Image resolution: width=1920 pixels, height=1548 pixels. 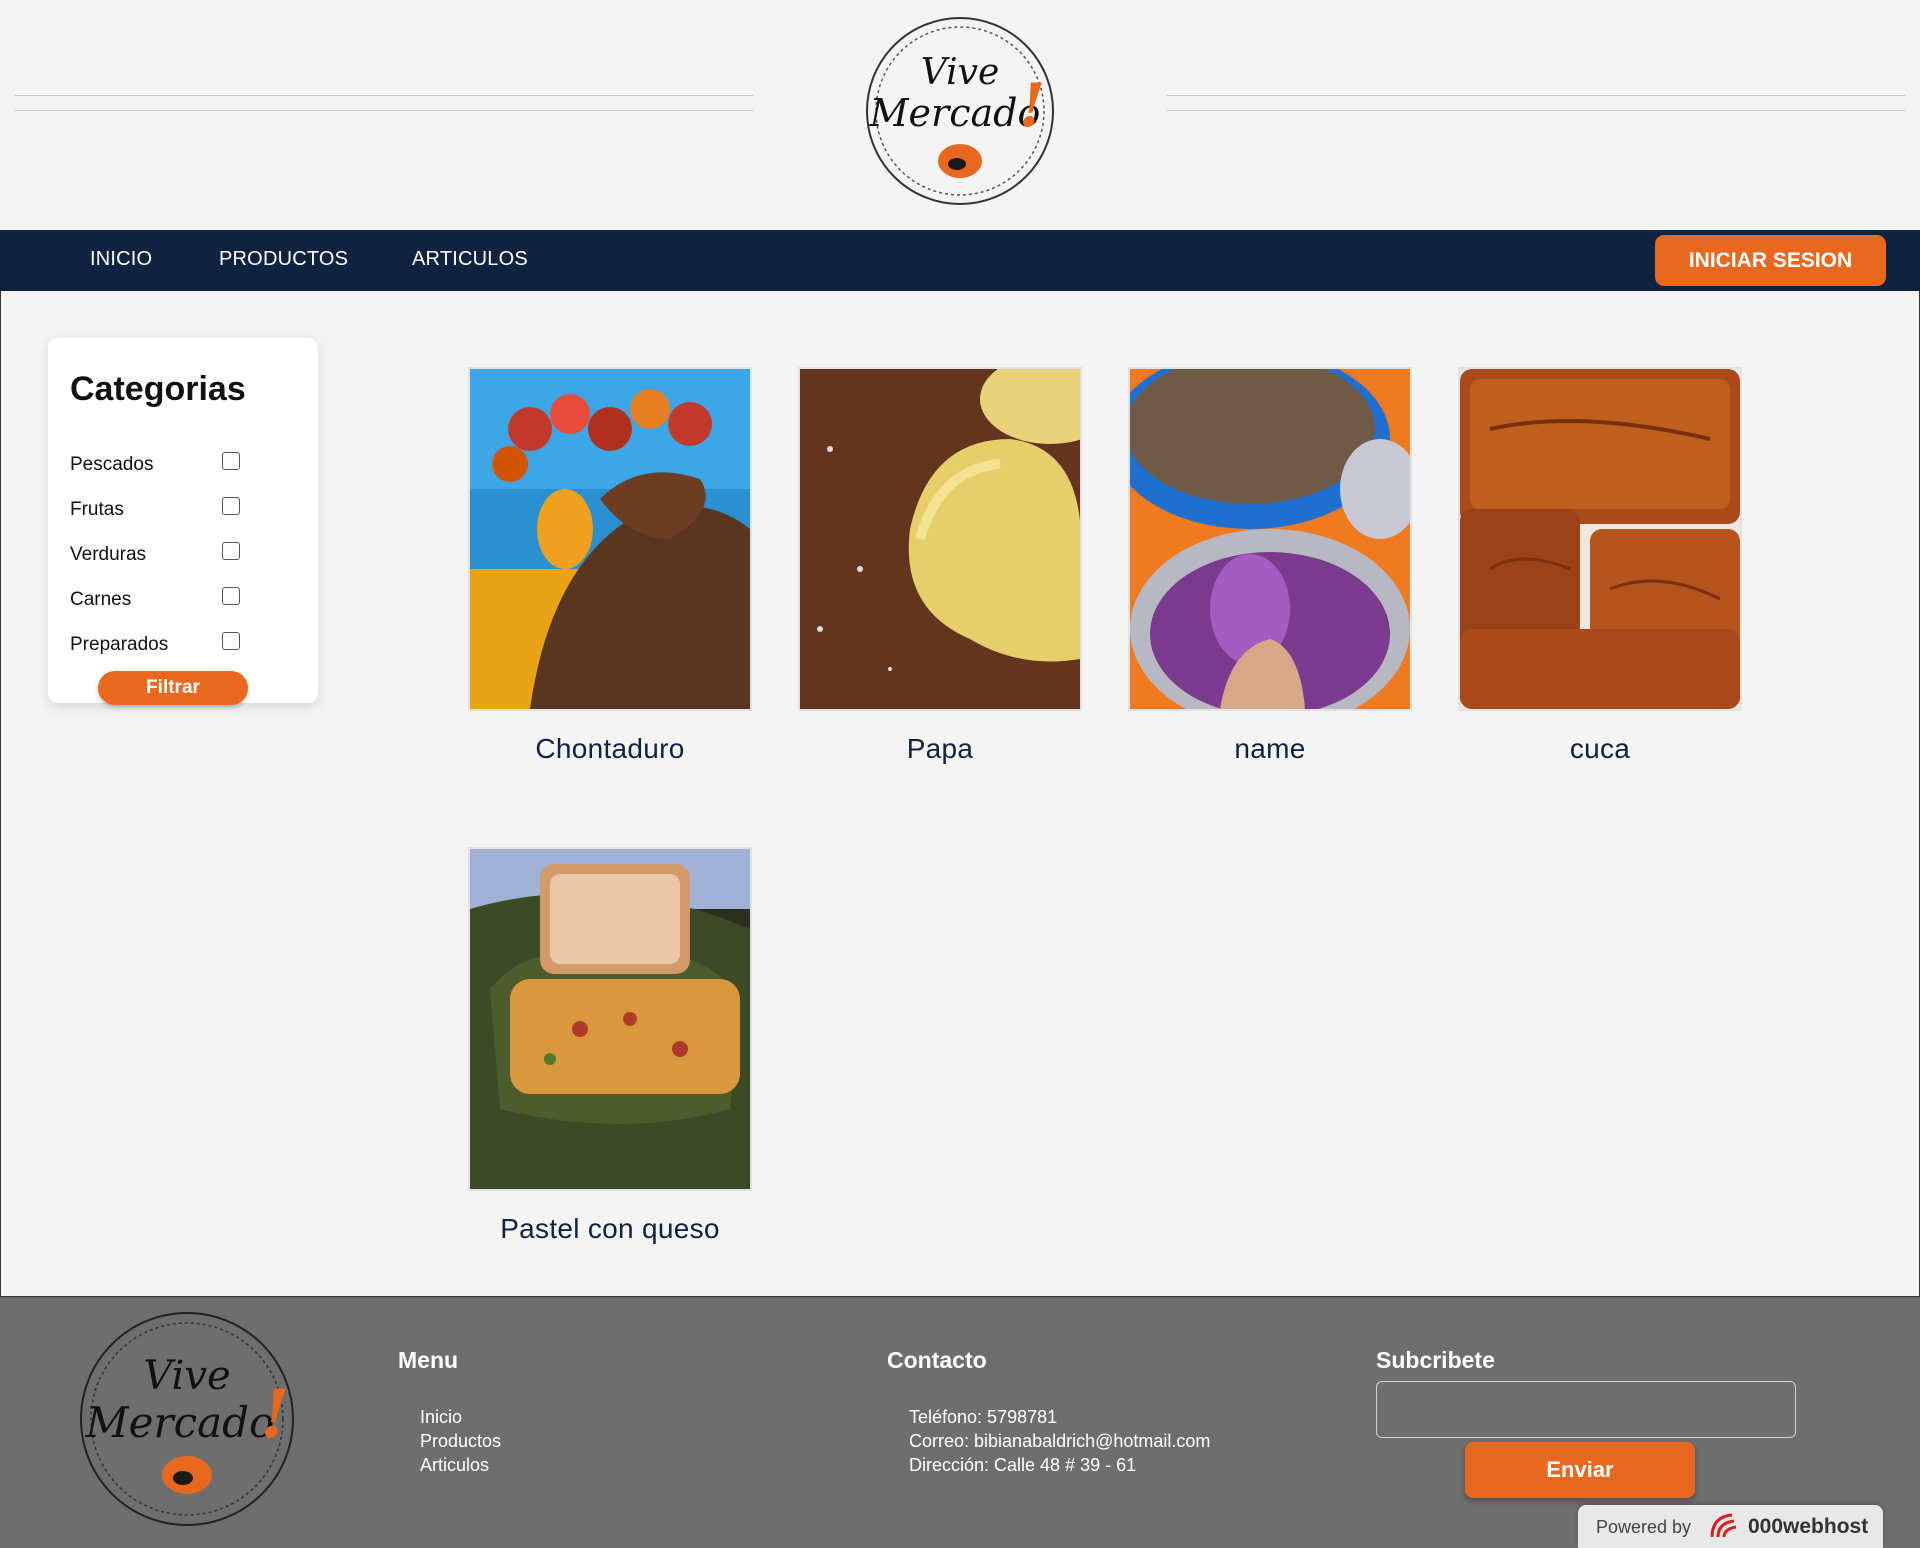 What do you see at coordinates (1725, 1526) in the screenshot?
I see `webhost-logo-icon` at bounding box center [1725, 1526].